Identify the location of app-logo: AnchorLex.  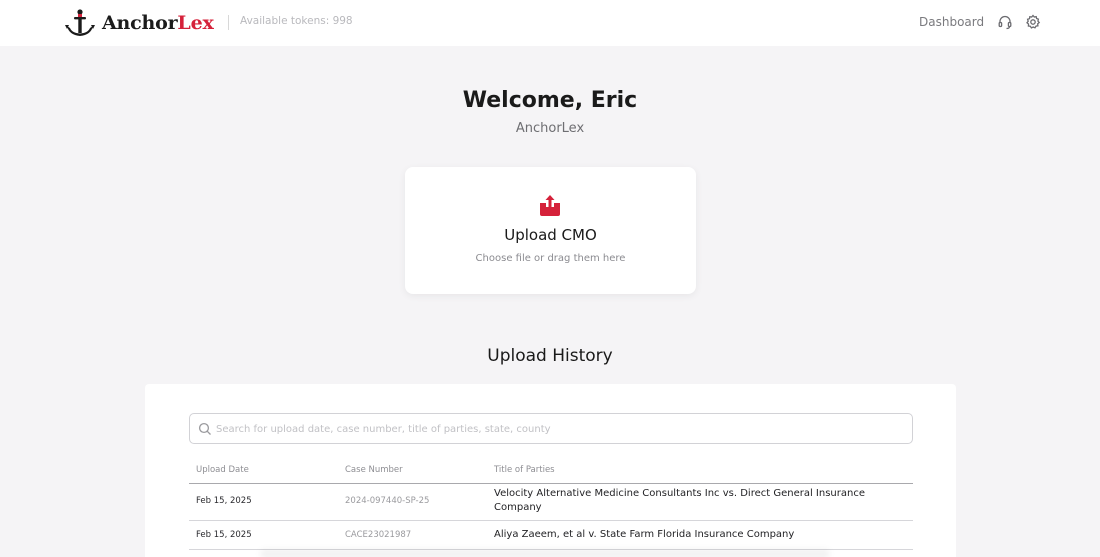
(139, 23).